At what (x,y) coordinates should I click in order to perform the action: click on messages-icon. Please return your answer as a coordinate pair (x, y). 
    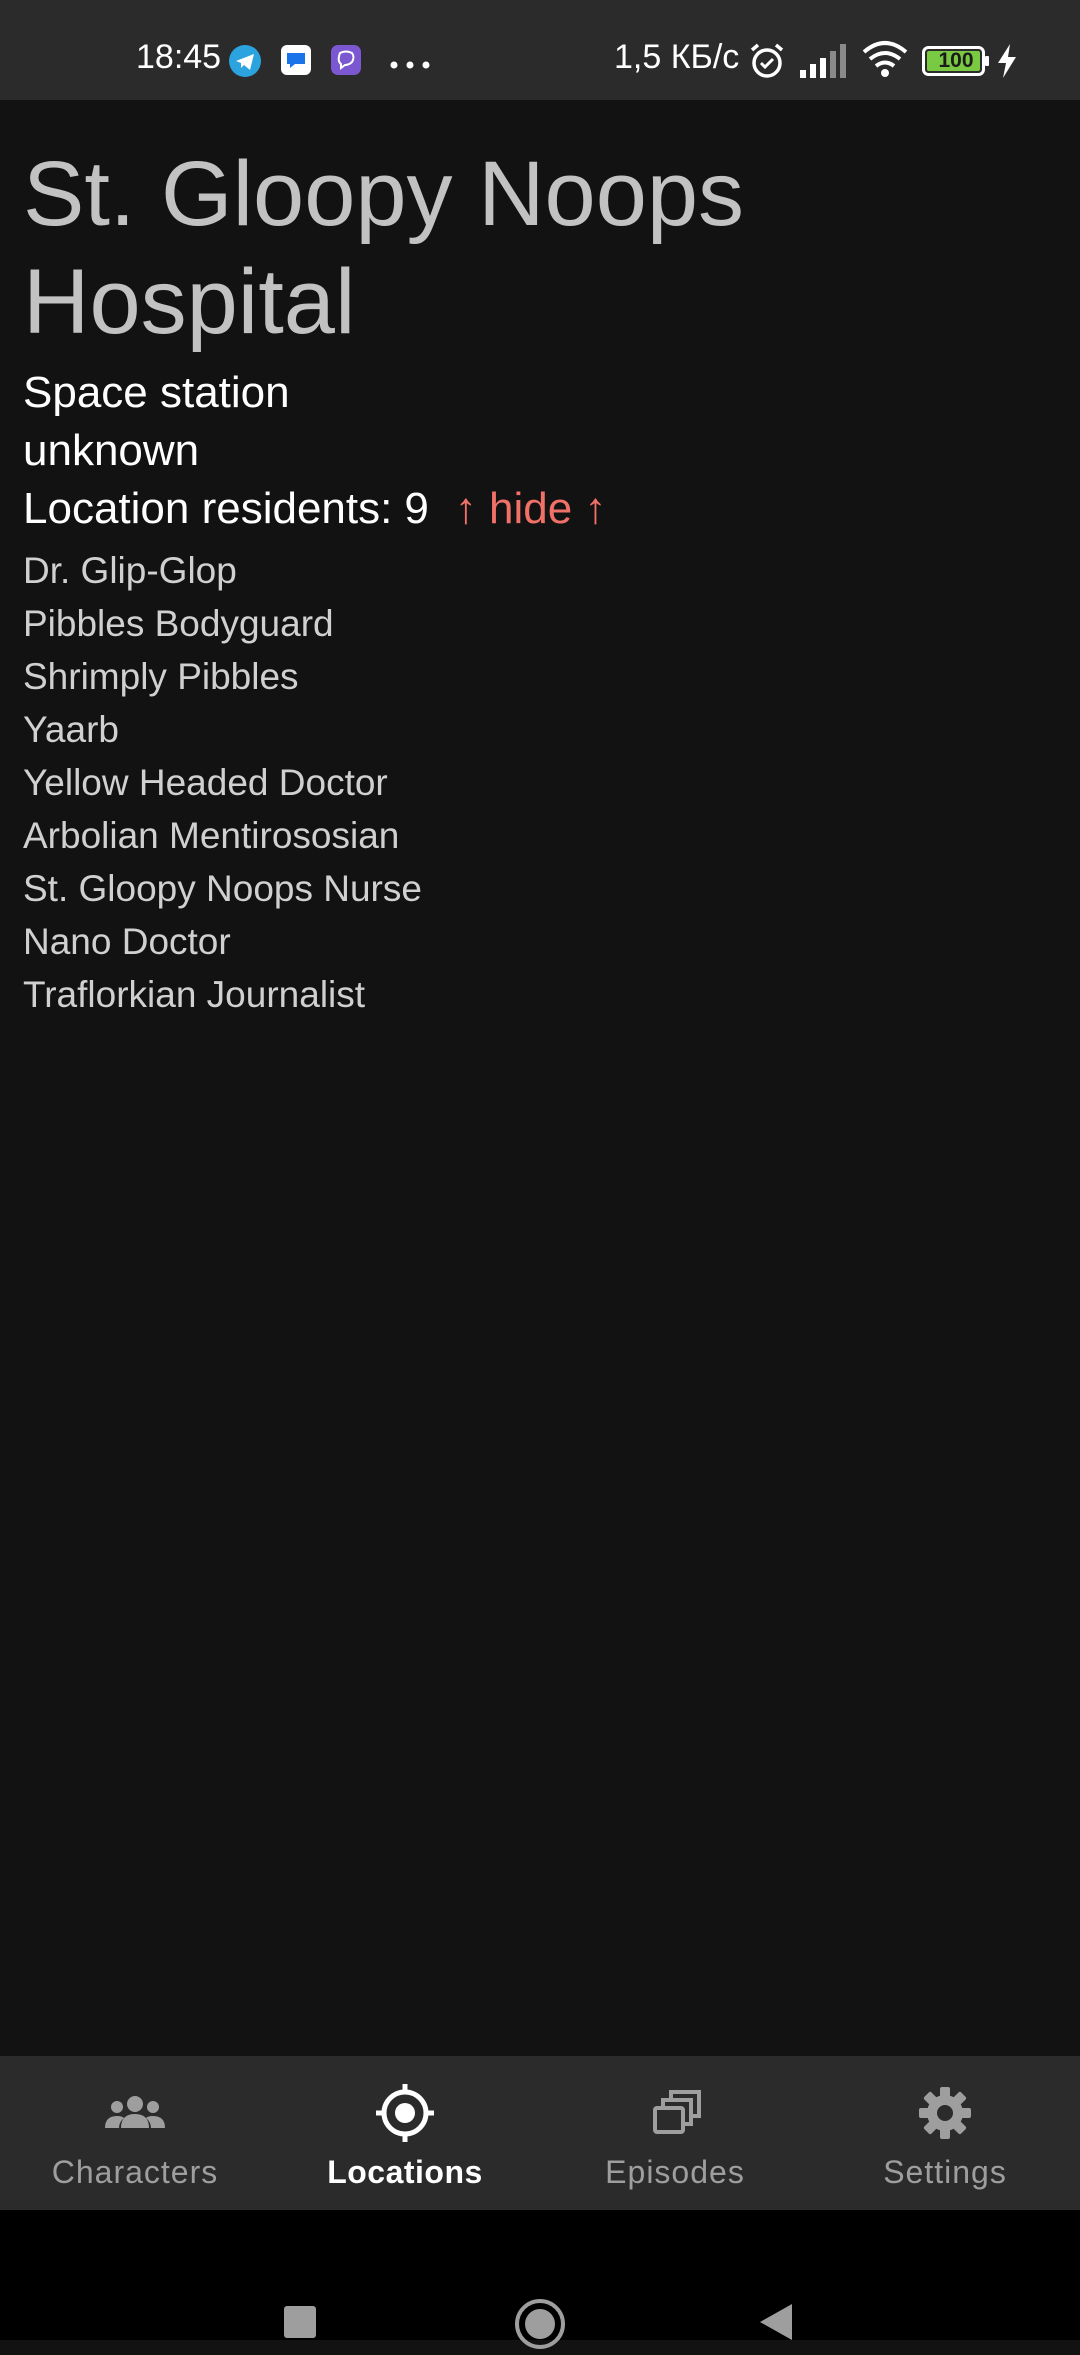
    Looking at the image, I should click on (296, 62).